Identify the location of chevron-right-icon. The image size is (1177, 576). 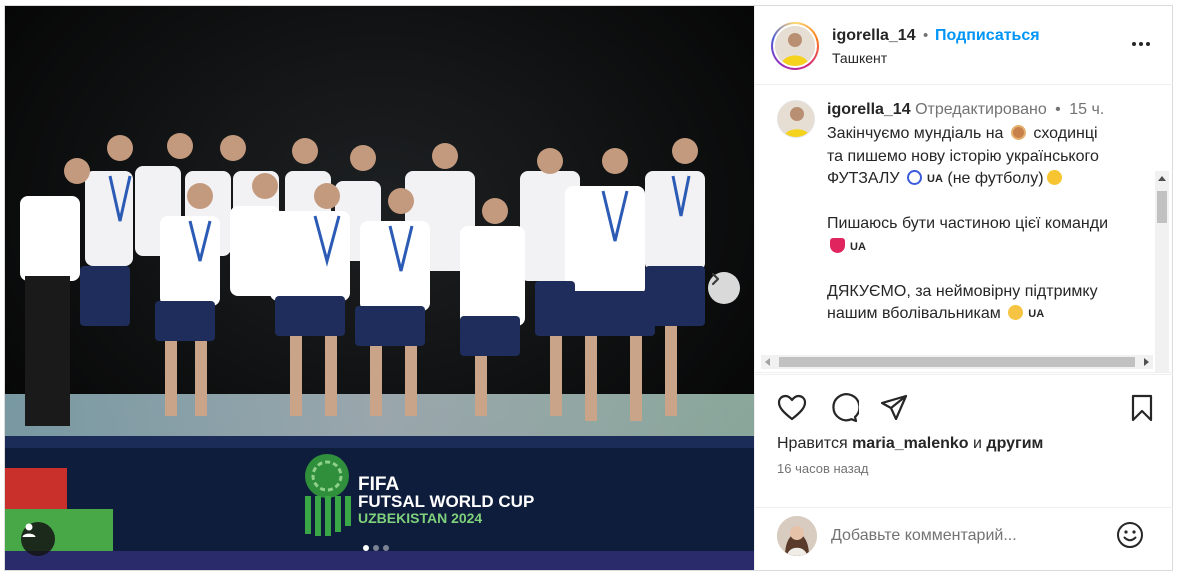
(715, 279).